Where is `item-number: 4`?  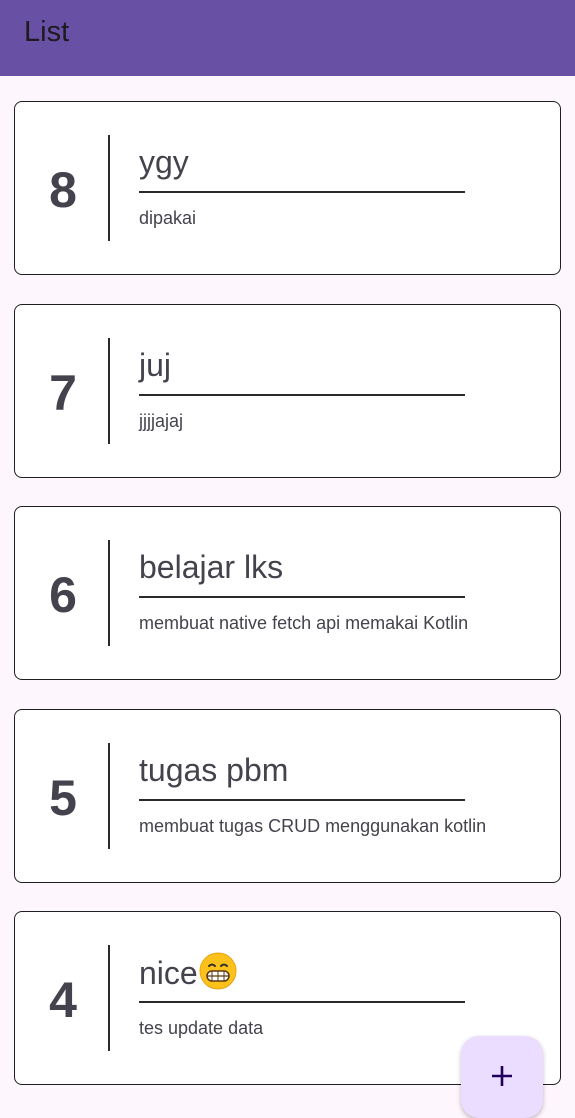 item-number: 4 is located at coordinates (63, 1000).